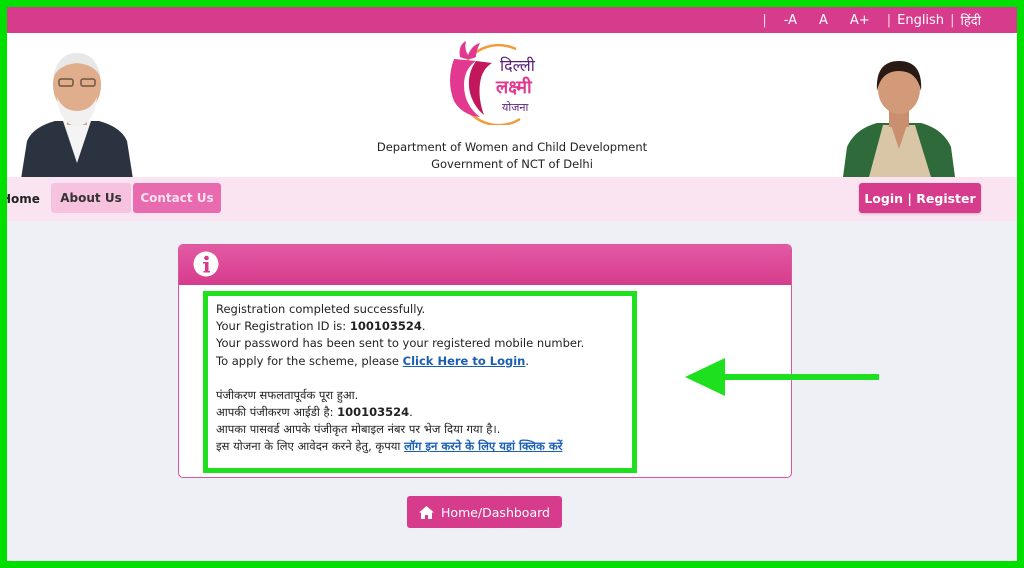 This screenshot has width=1024, height=568. I want to click on nav-about-us: About Us, so click(91, 198).